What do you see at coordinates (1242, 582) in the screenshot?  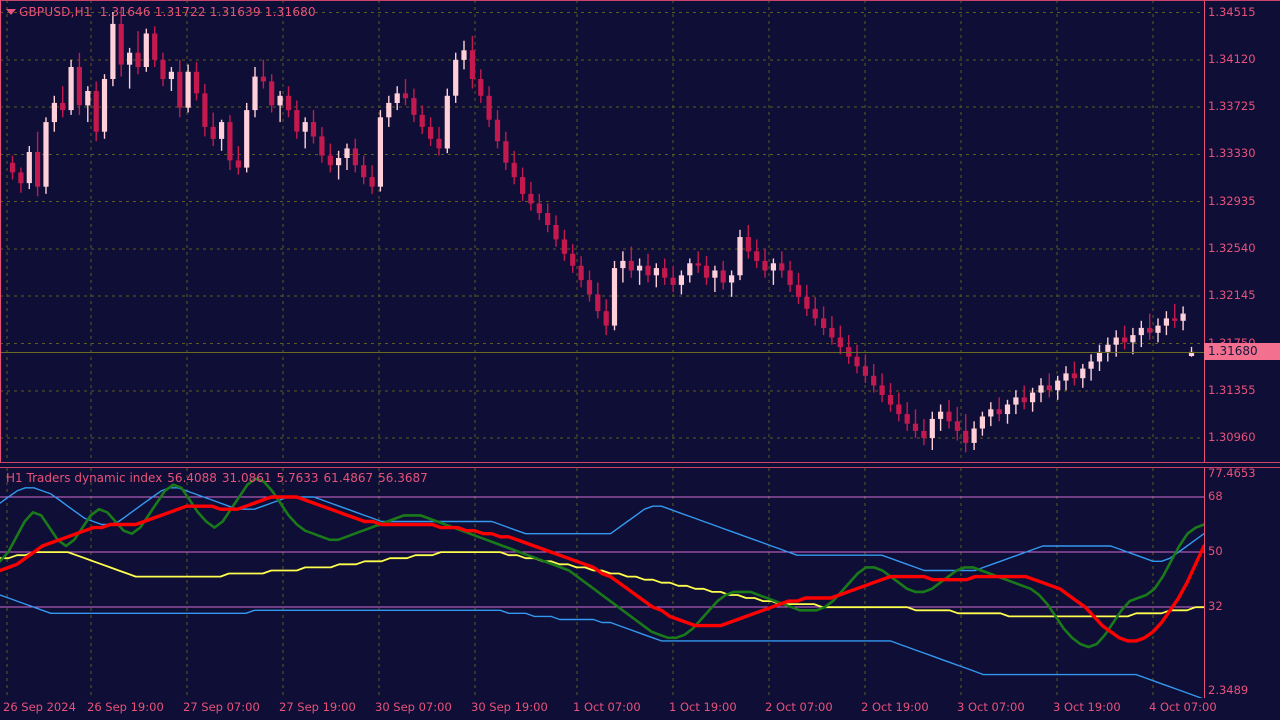 I see `indicator-axis: 77.4653 68 50 32 2.3489` at bounding box center [1242, 582].